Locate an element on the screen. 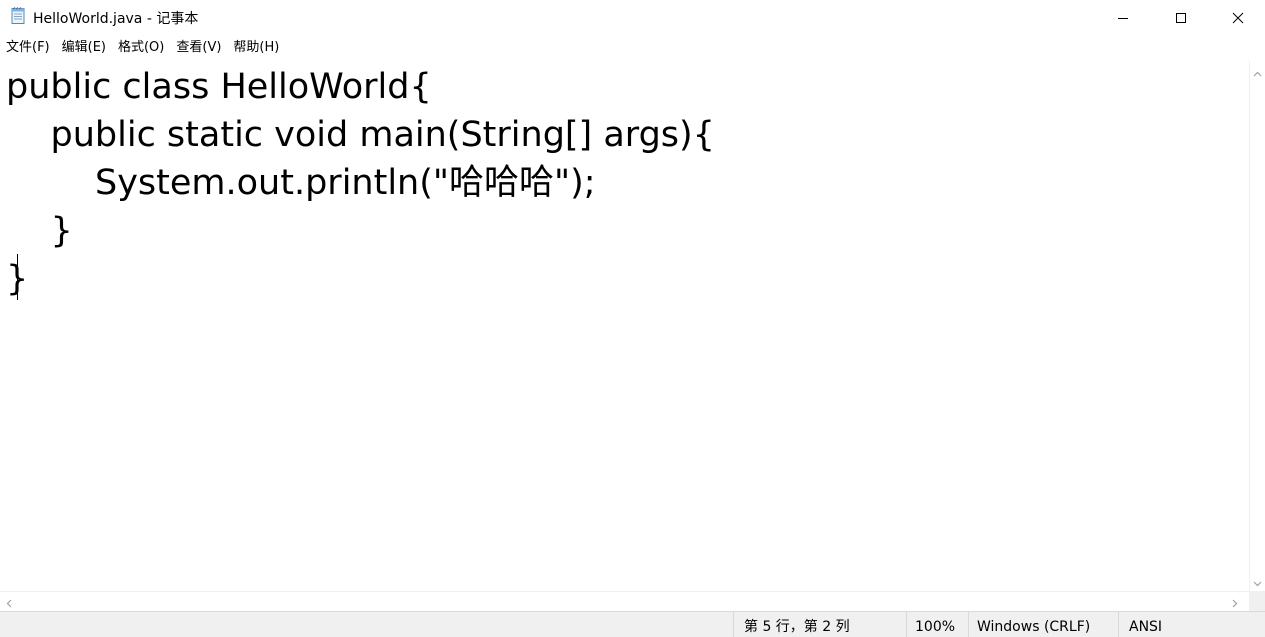 The image size is (1265, 637). scroll-up-button is located at coordinates (1257, 71).